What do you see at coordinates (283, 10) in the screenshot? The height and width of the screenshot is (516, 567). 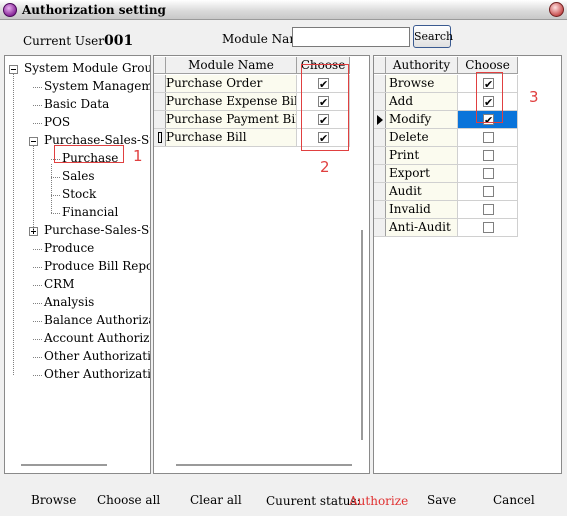 I see `title-bar: Authorization setting` at bounding box center [283, 10].